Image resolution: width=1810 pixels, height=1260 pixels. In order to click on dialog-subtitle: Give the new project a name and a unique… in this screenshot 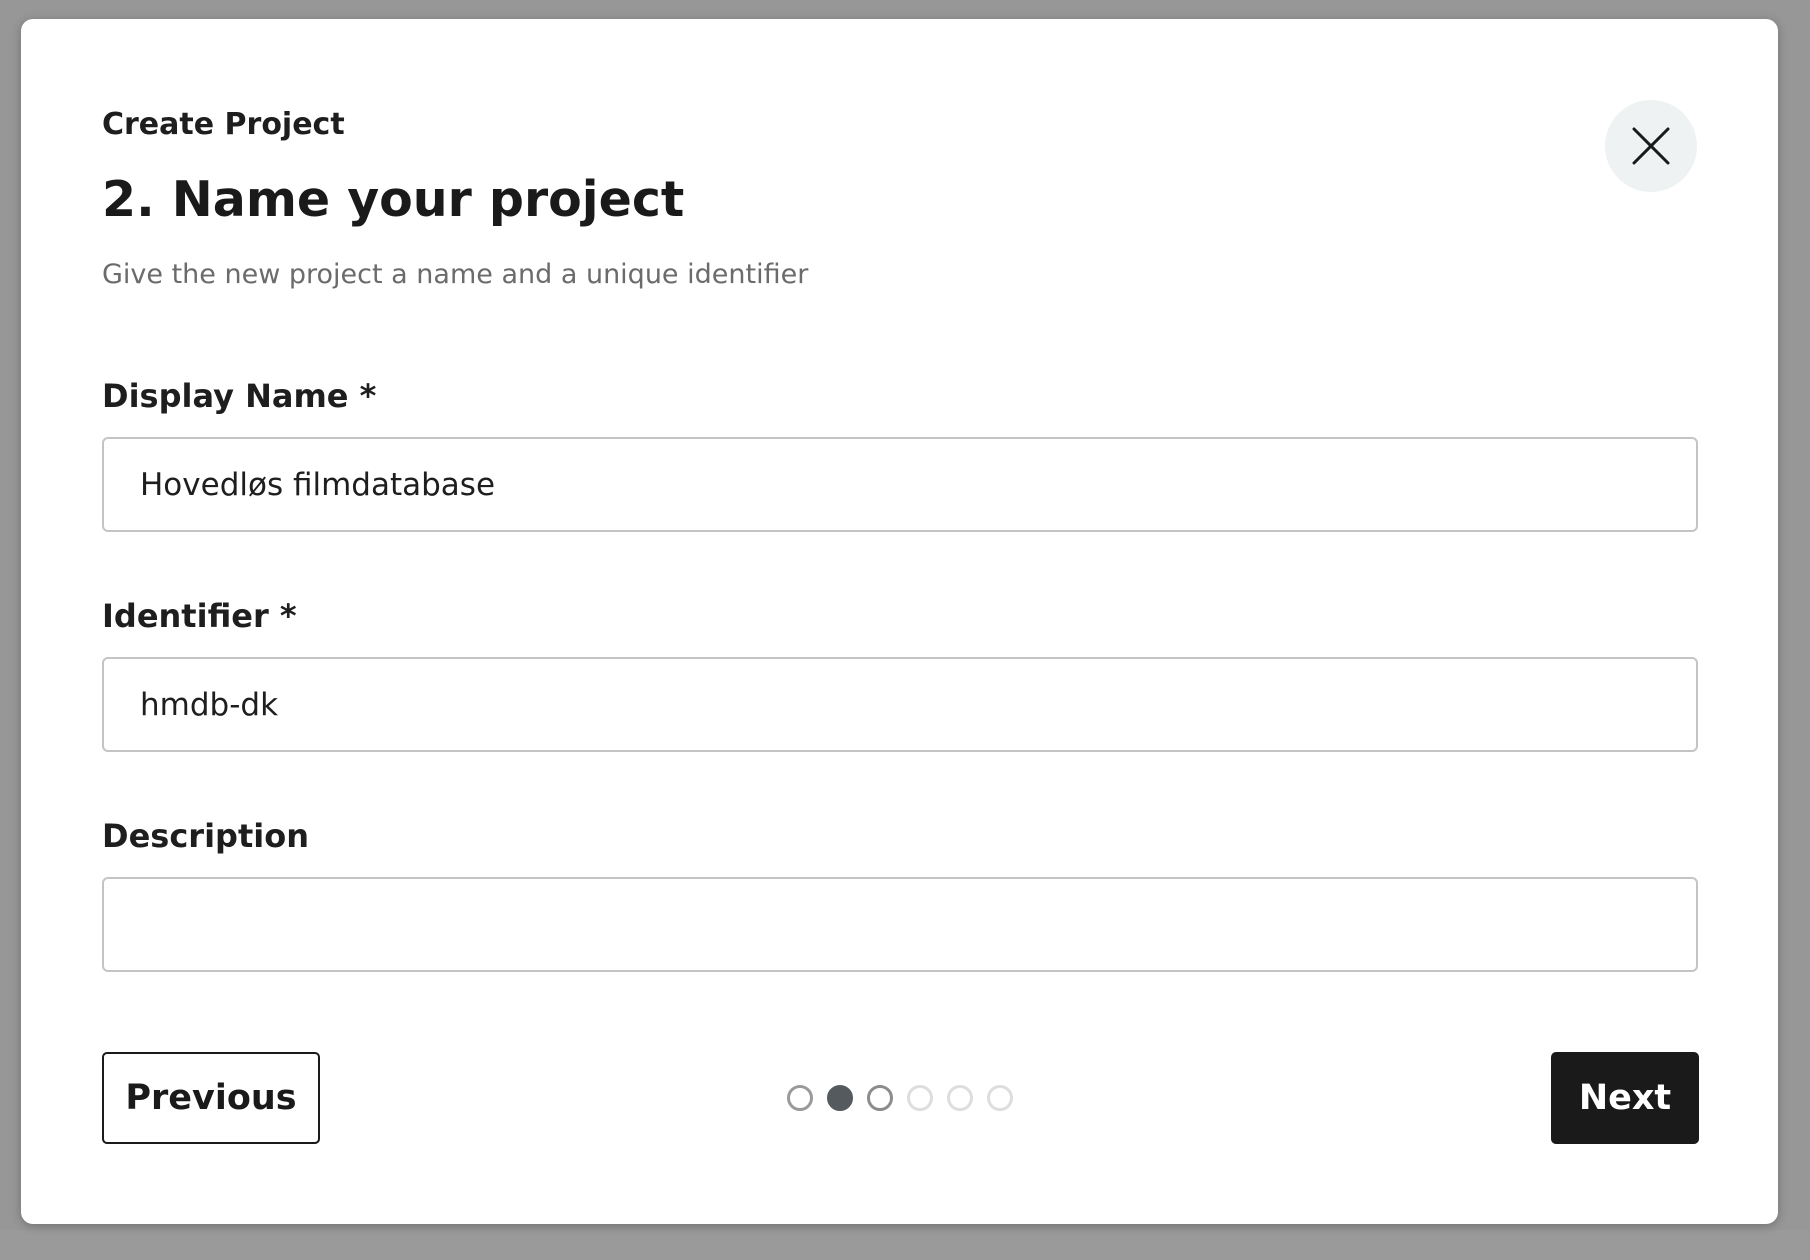, I will do `click(455, 274)`.